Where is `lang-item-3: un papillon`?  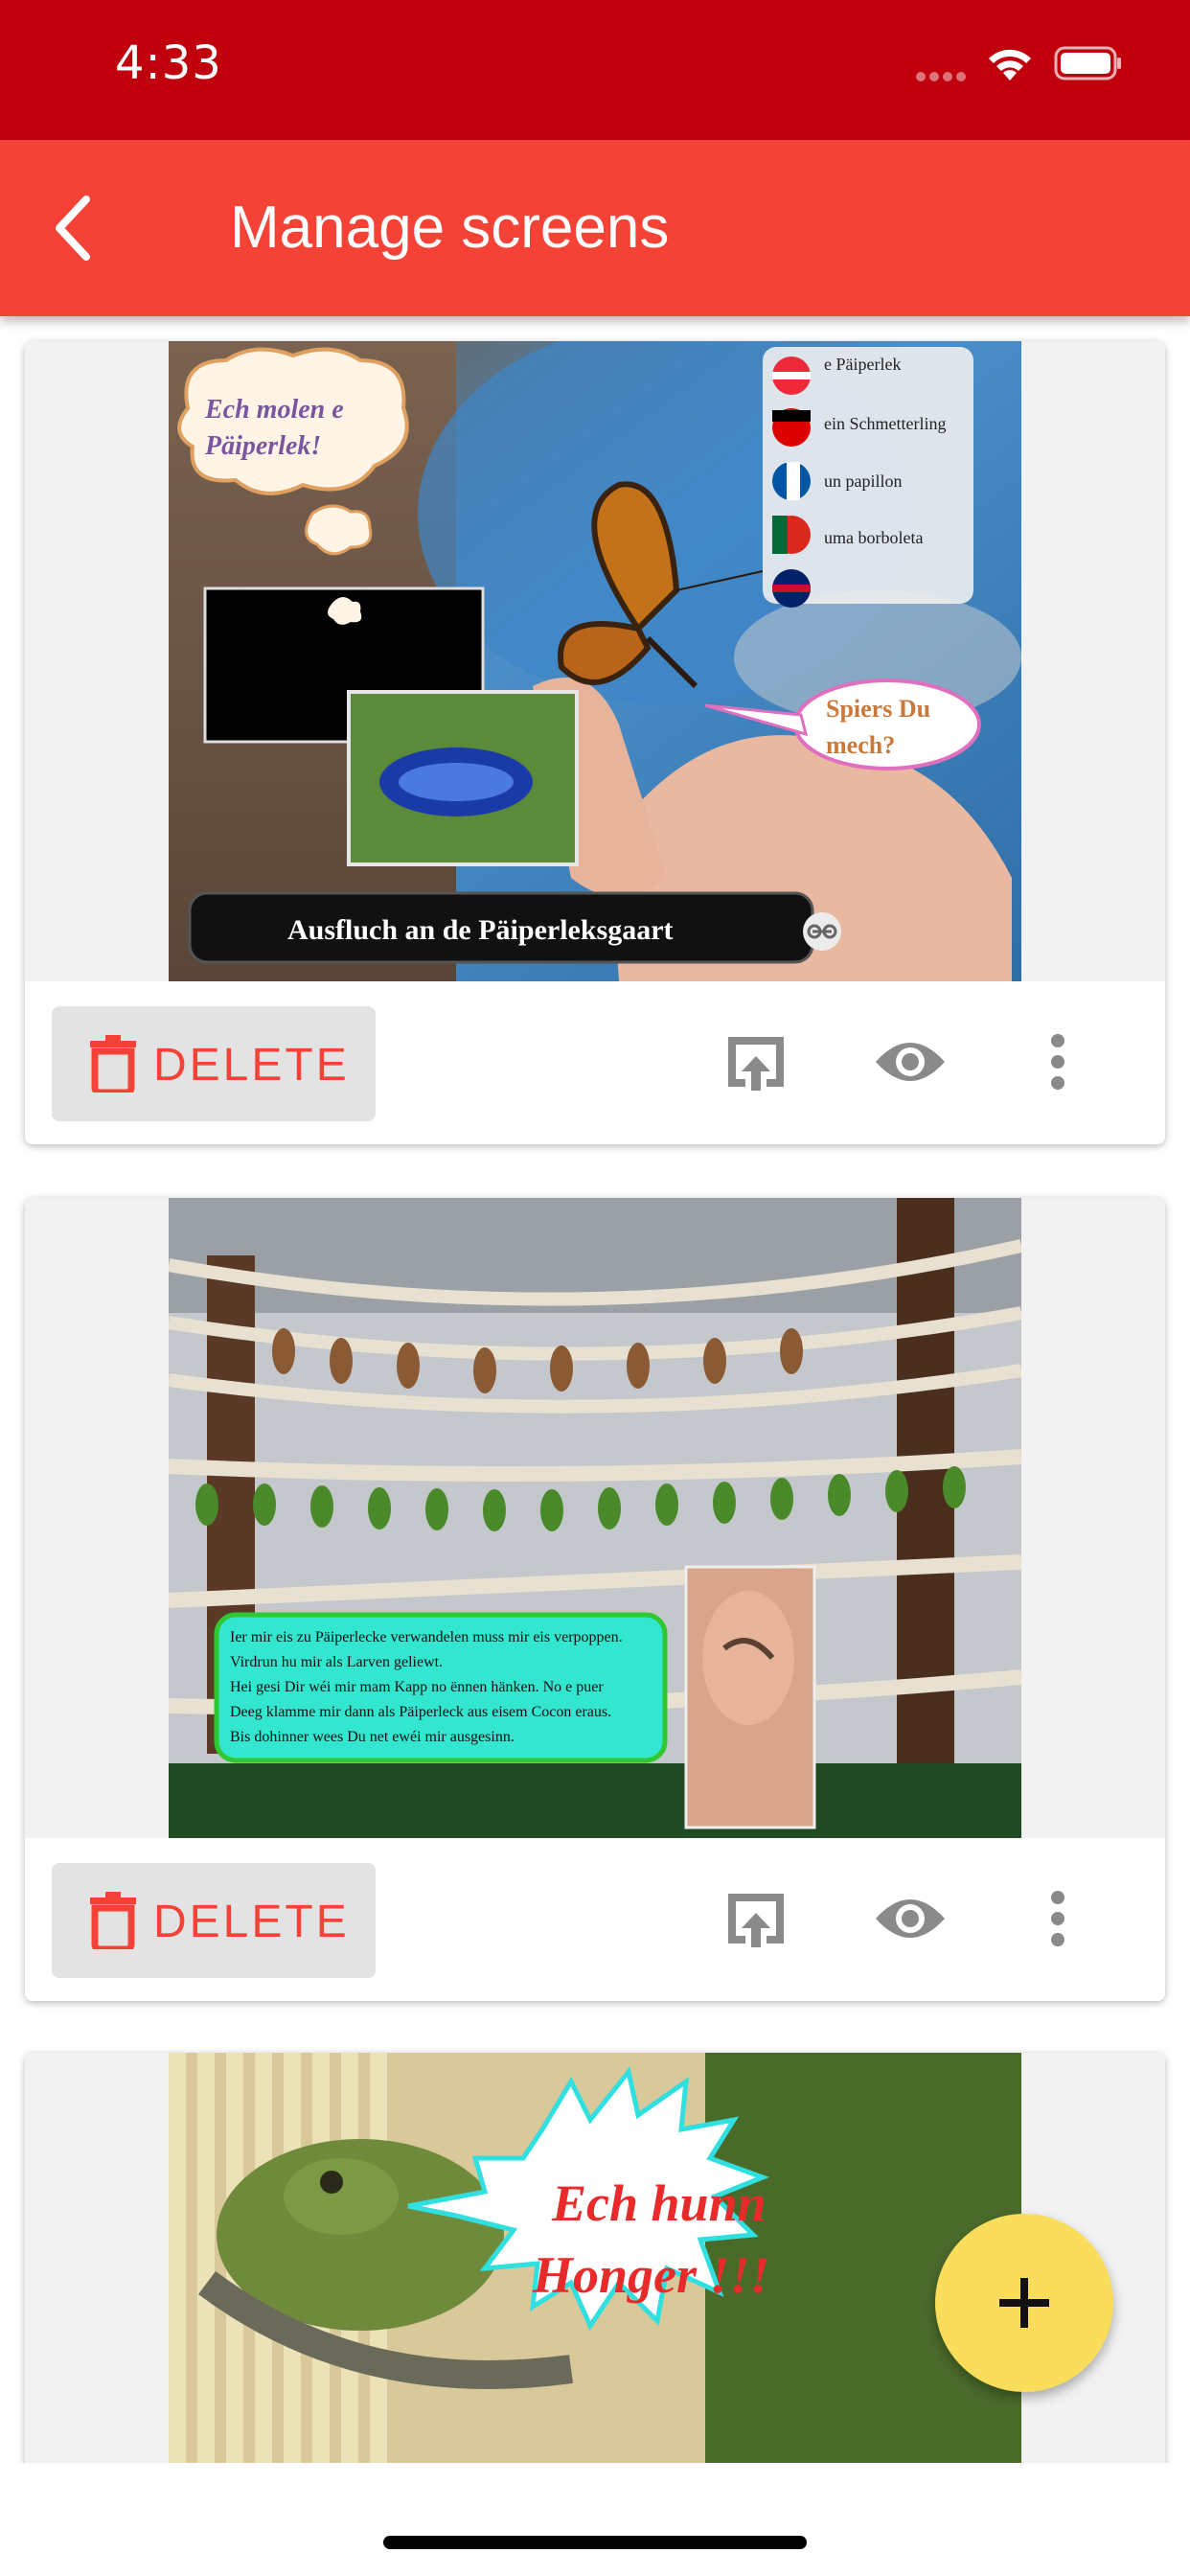 lang-item-3: un papillon is located at coordinates (864, 481).